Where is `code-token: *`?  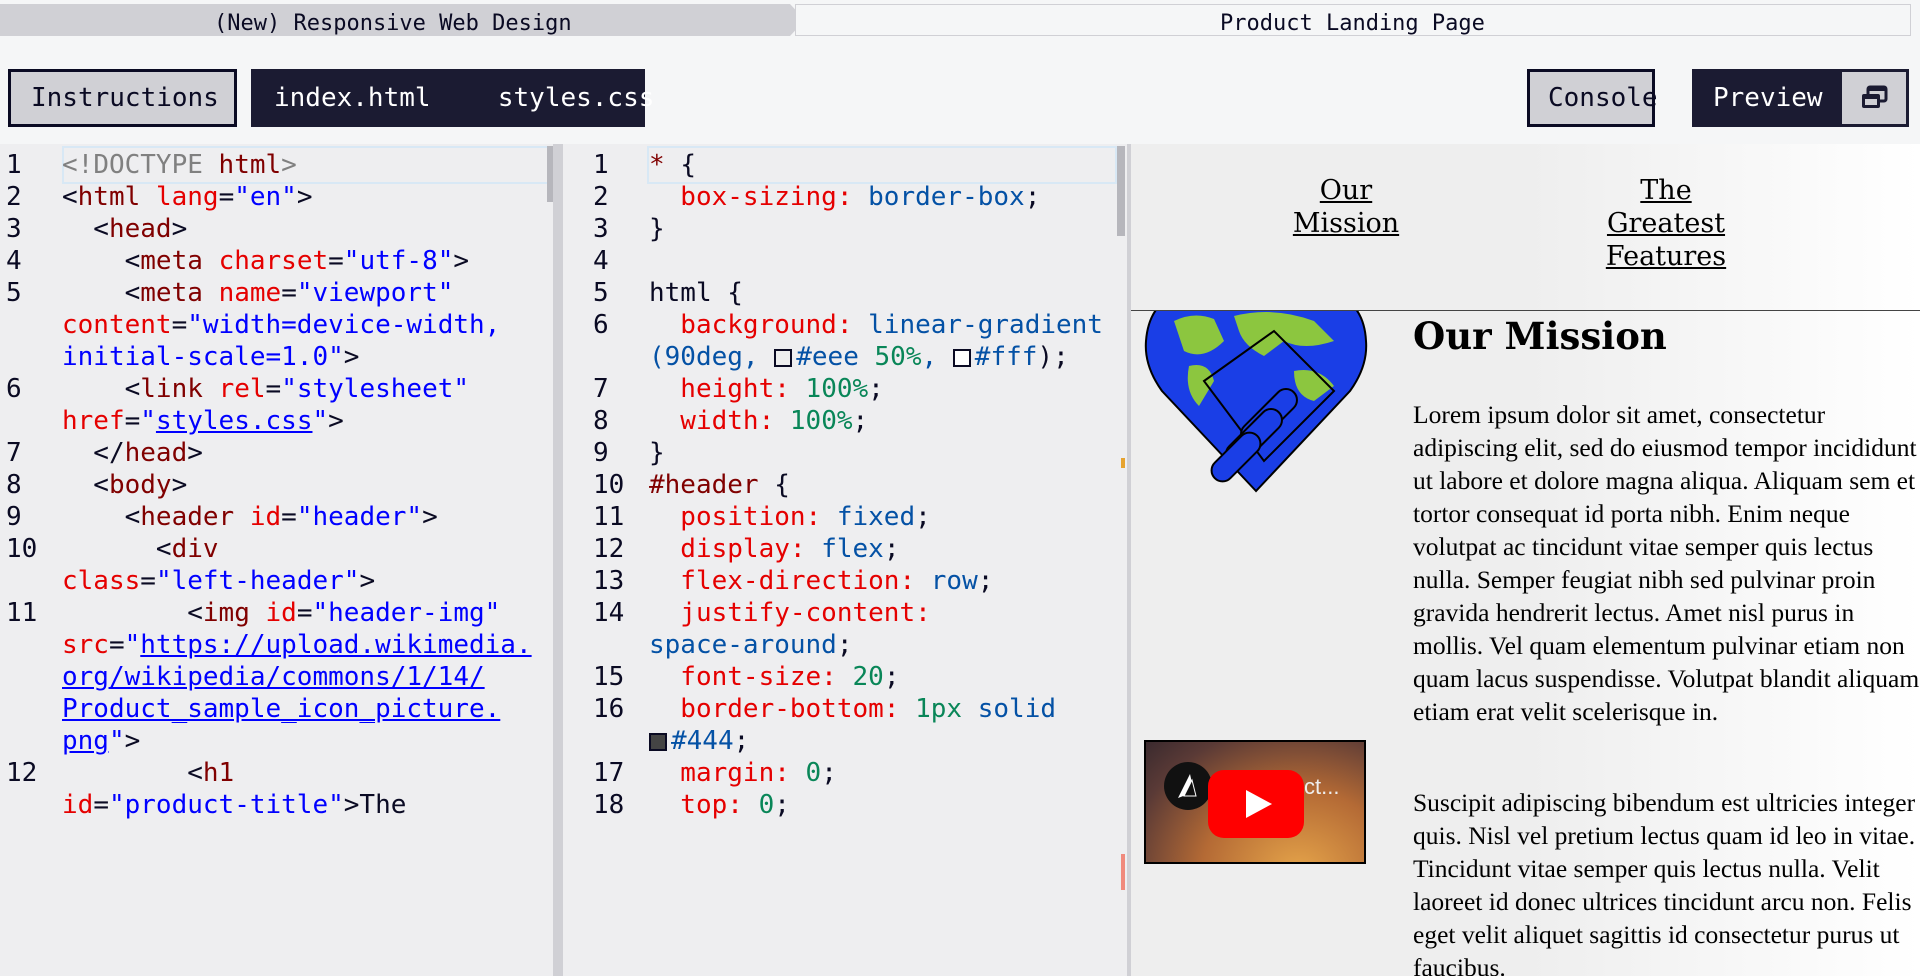
code-token: * is located at coordinates (665, 165).